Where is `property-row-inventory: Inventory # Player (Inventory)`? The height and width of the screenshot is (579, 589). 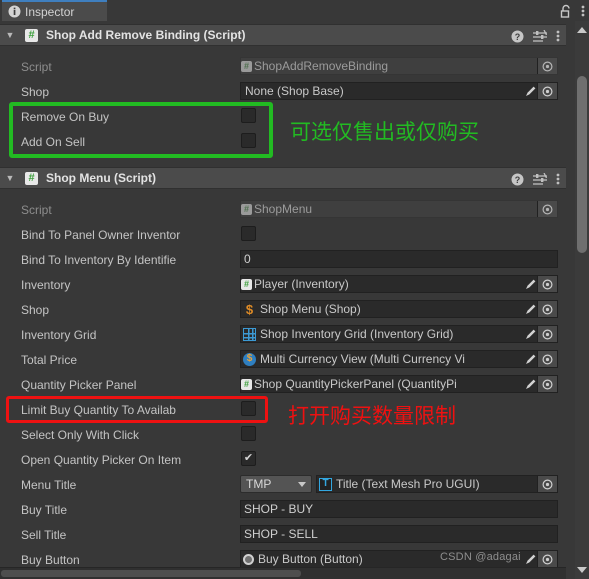 property-row-inventory: Inventory # Player (Inventory) is located at coordinates (283, 284).